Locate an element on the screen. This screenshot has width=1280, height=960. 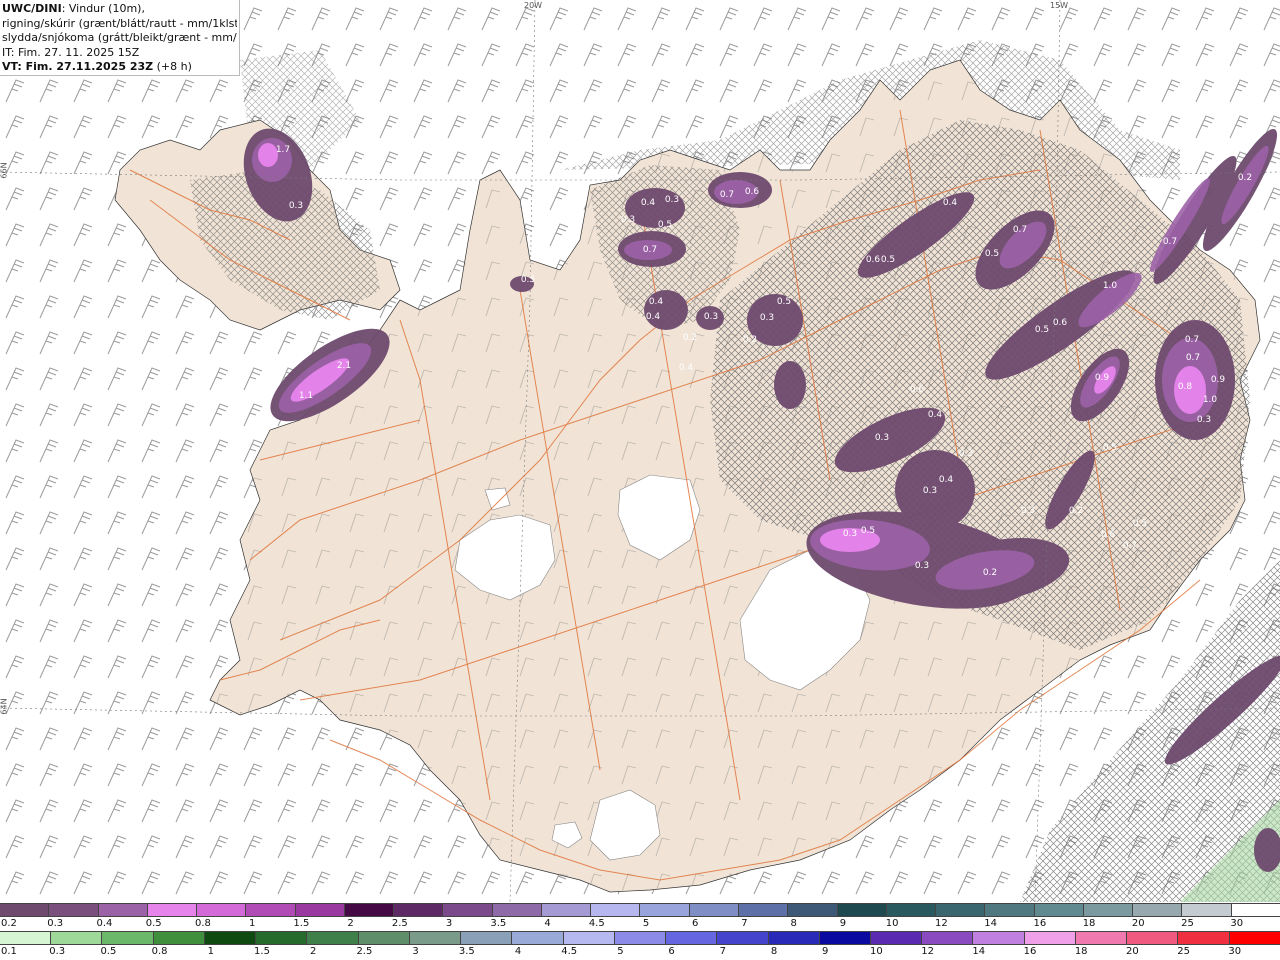
scale-label: 0.2 is located at coordinates (9, 923).